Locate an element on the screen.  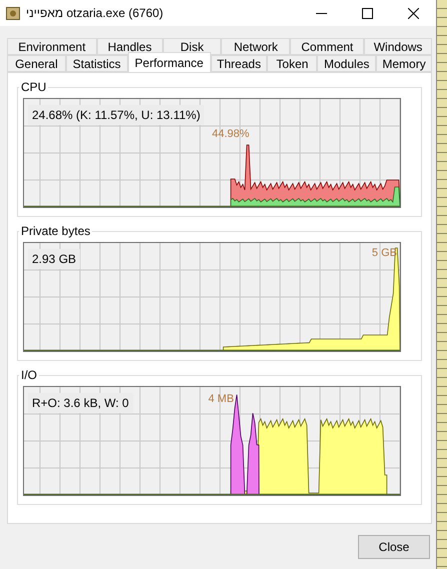
tab: Comment is located at coordinates (327, 46).